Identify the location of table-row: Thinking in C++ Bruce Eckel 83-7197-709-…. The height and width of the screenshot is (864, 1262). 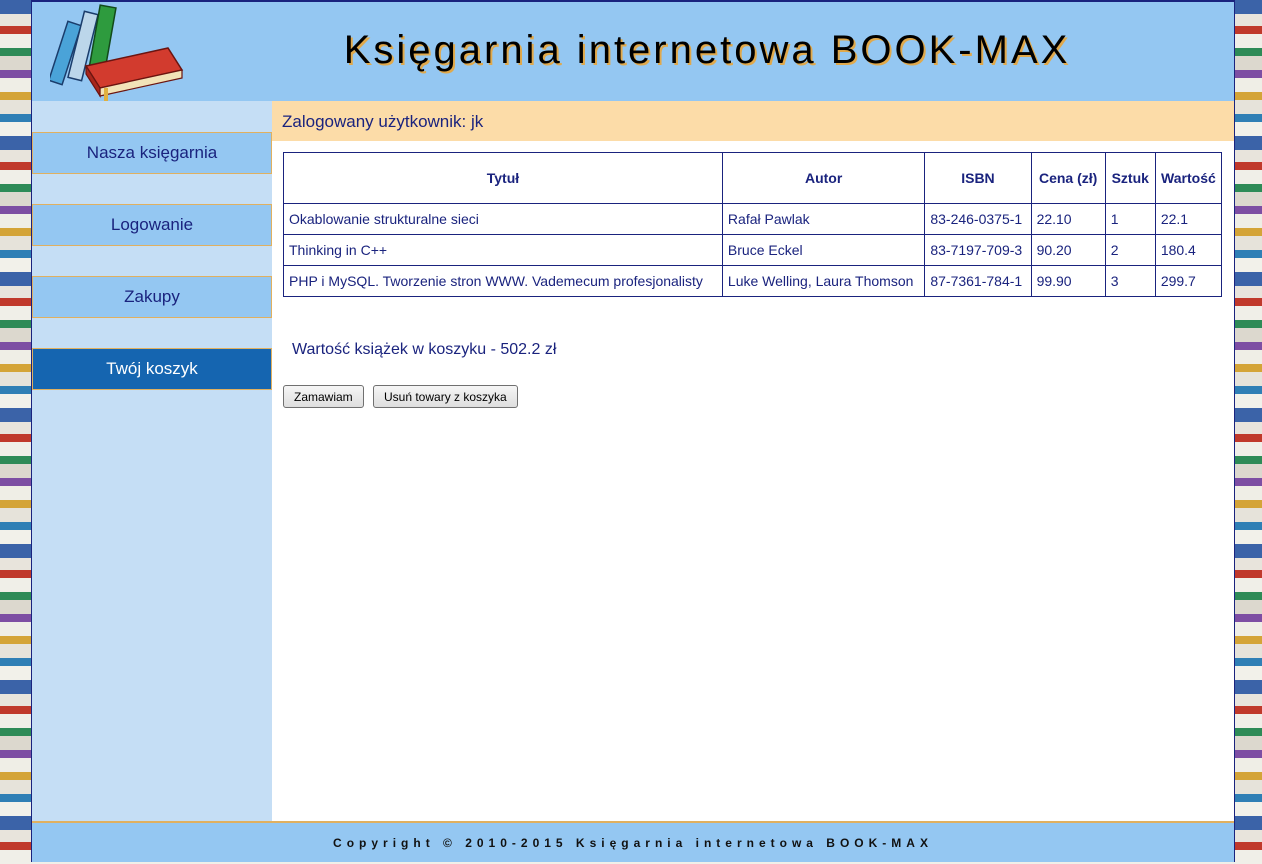
(753, 250).